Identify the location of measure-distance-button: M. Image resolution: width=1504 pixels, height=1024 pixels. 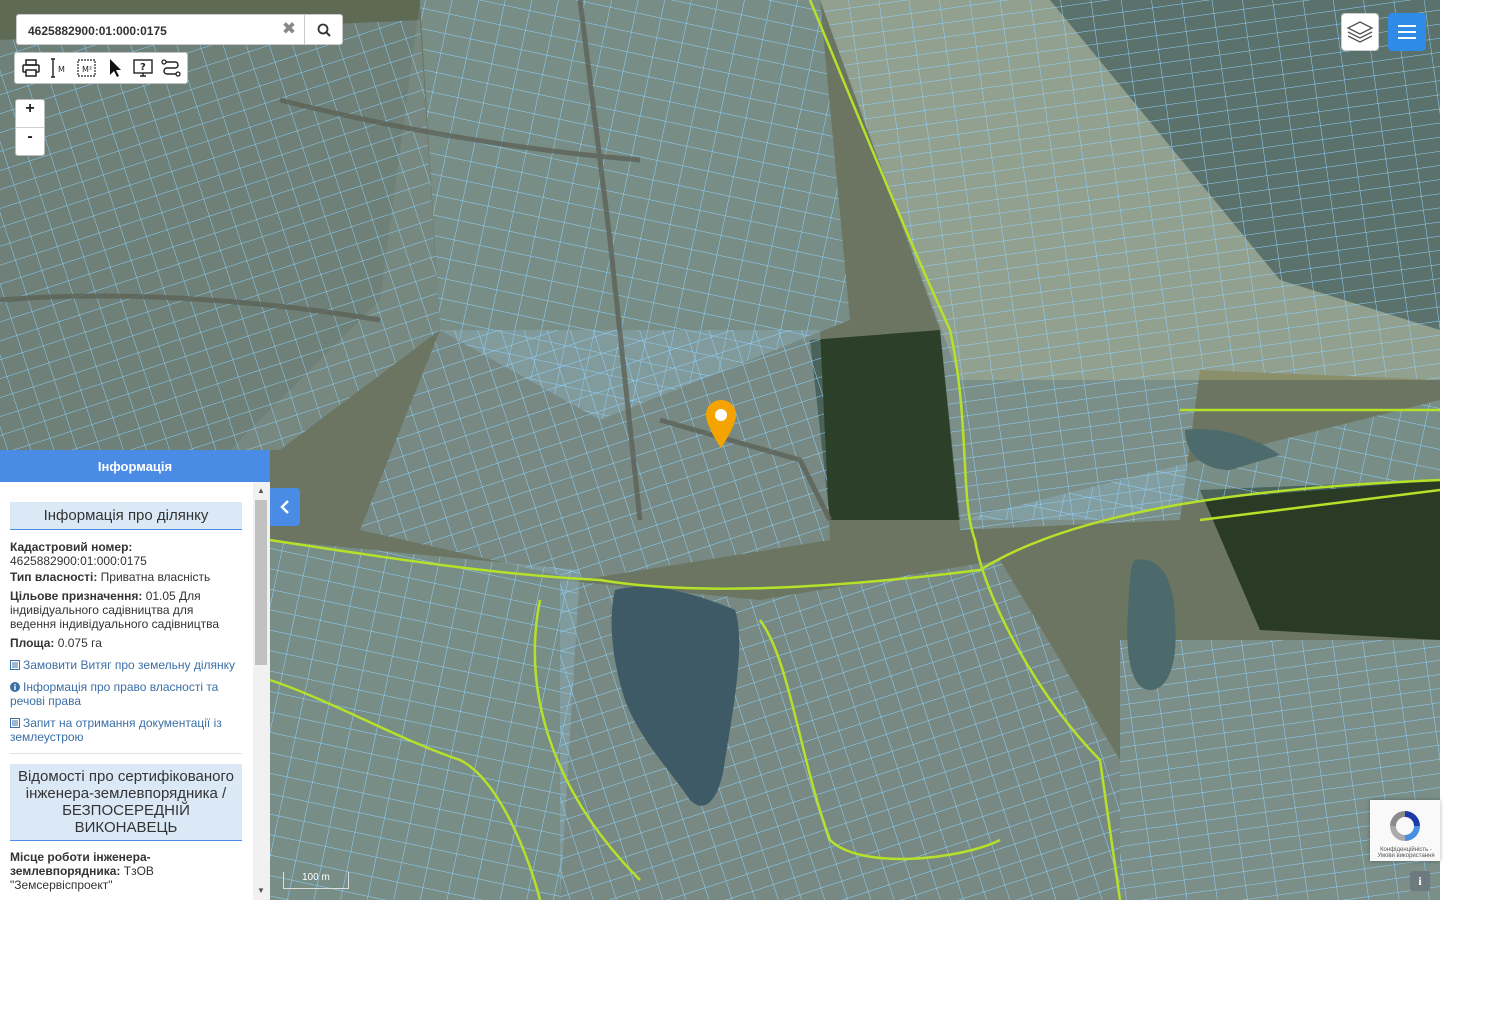
(59, 68).